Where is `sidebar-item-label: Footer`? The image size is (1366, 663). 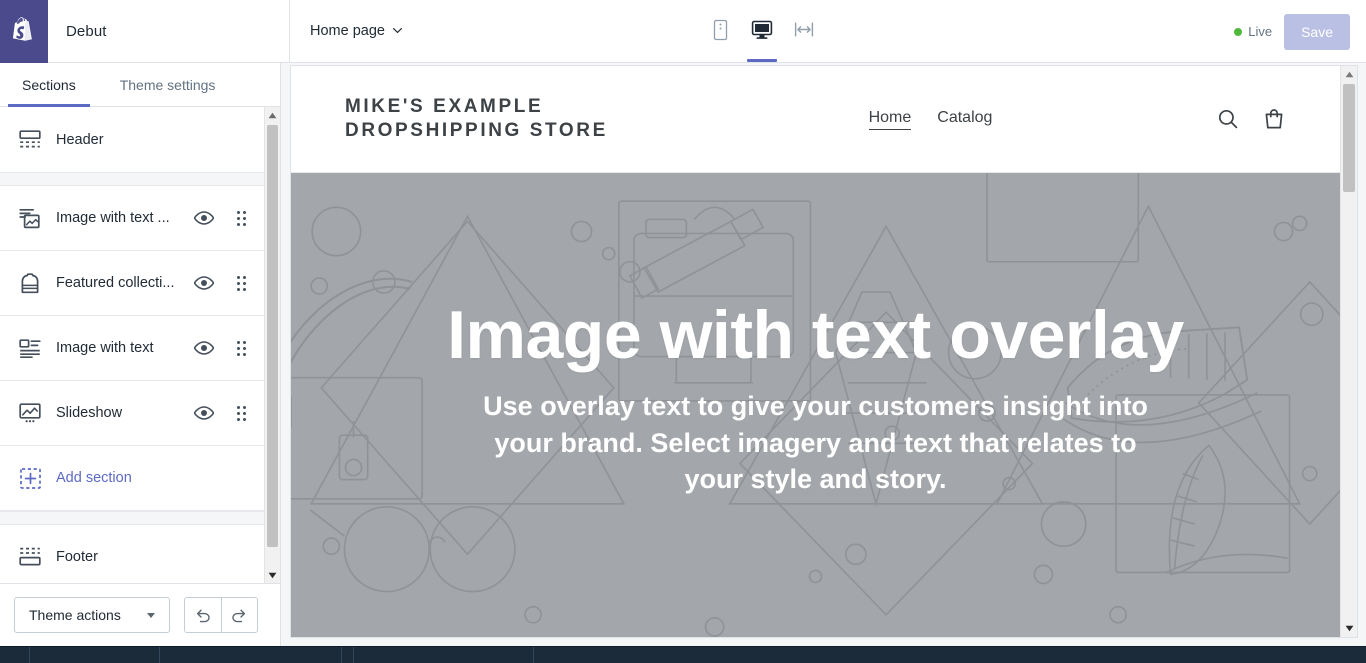
sidebar-item-label: Footer is located at coordinates (77, 557).